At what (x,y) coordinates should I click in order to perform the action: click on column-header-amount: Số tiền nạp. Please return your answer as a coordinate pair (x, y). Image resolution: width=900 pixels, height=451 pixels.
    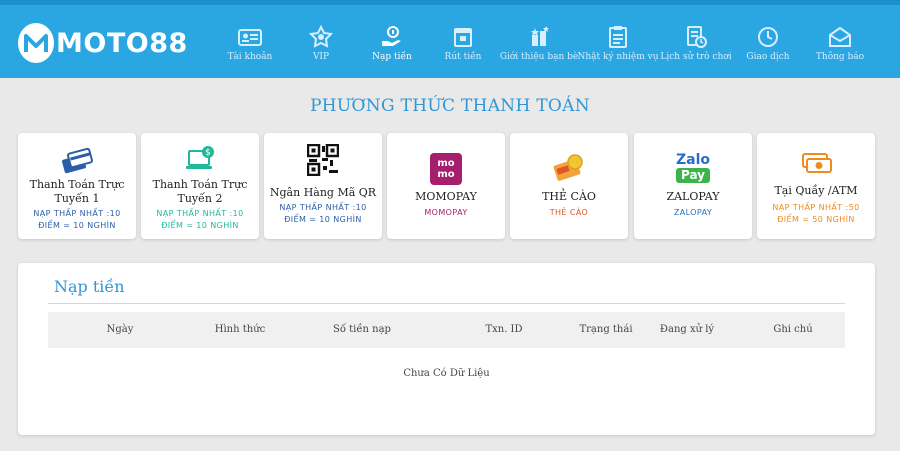
    Looking at the image, I should click on (362, 329).